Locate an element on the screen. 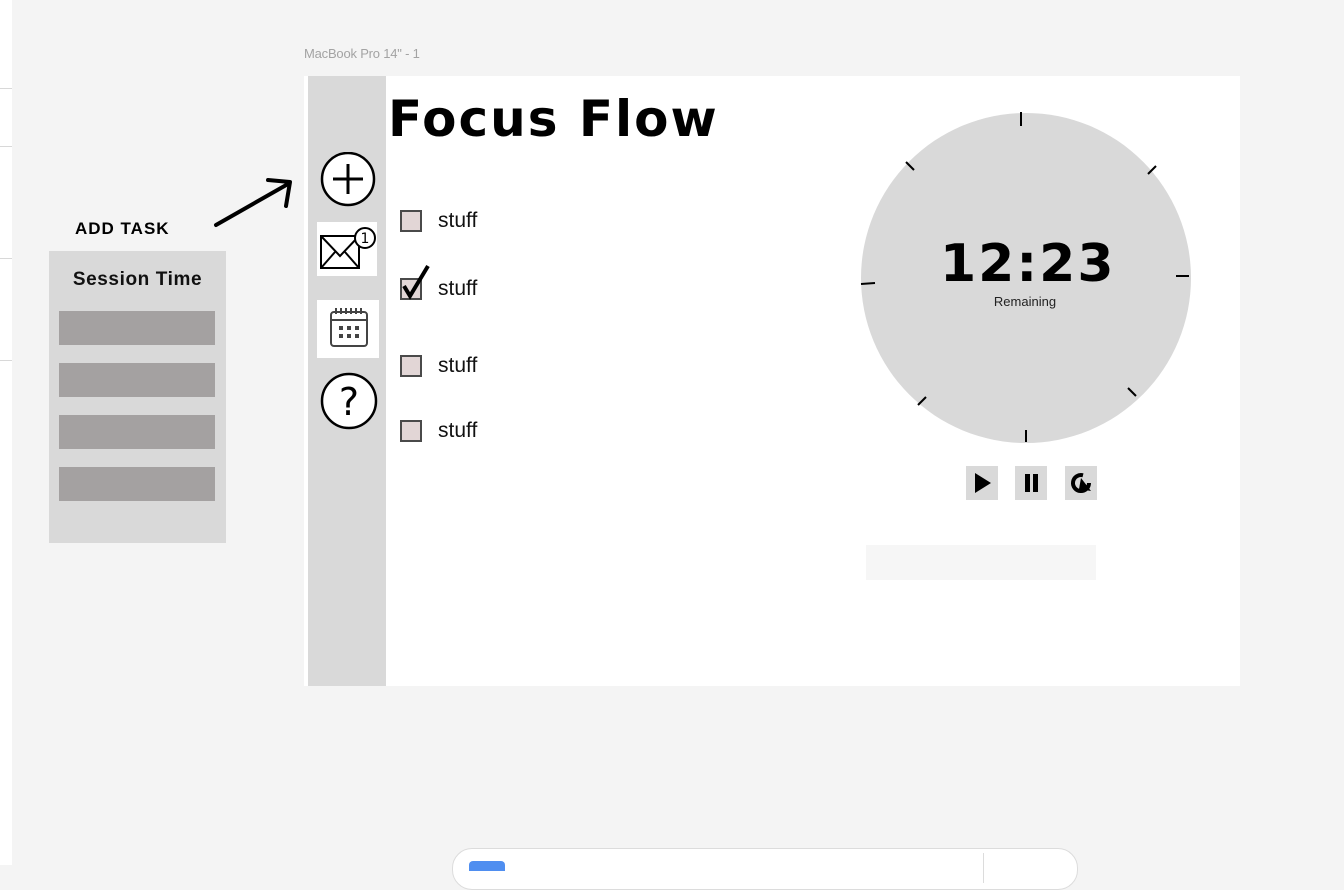  help-icon: ? is located at coordinates (349, 402).